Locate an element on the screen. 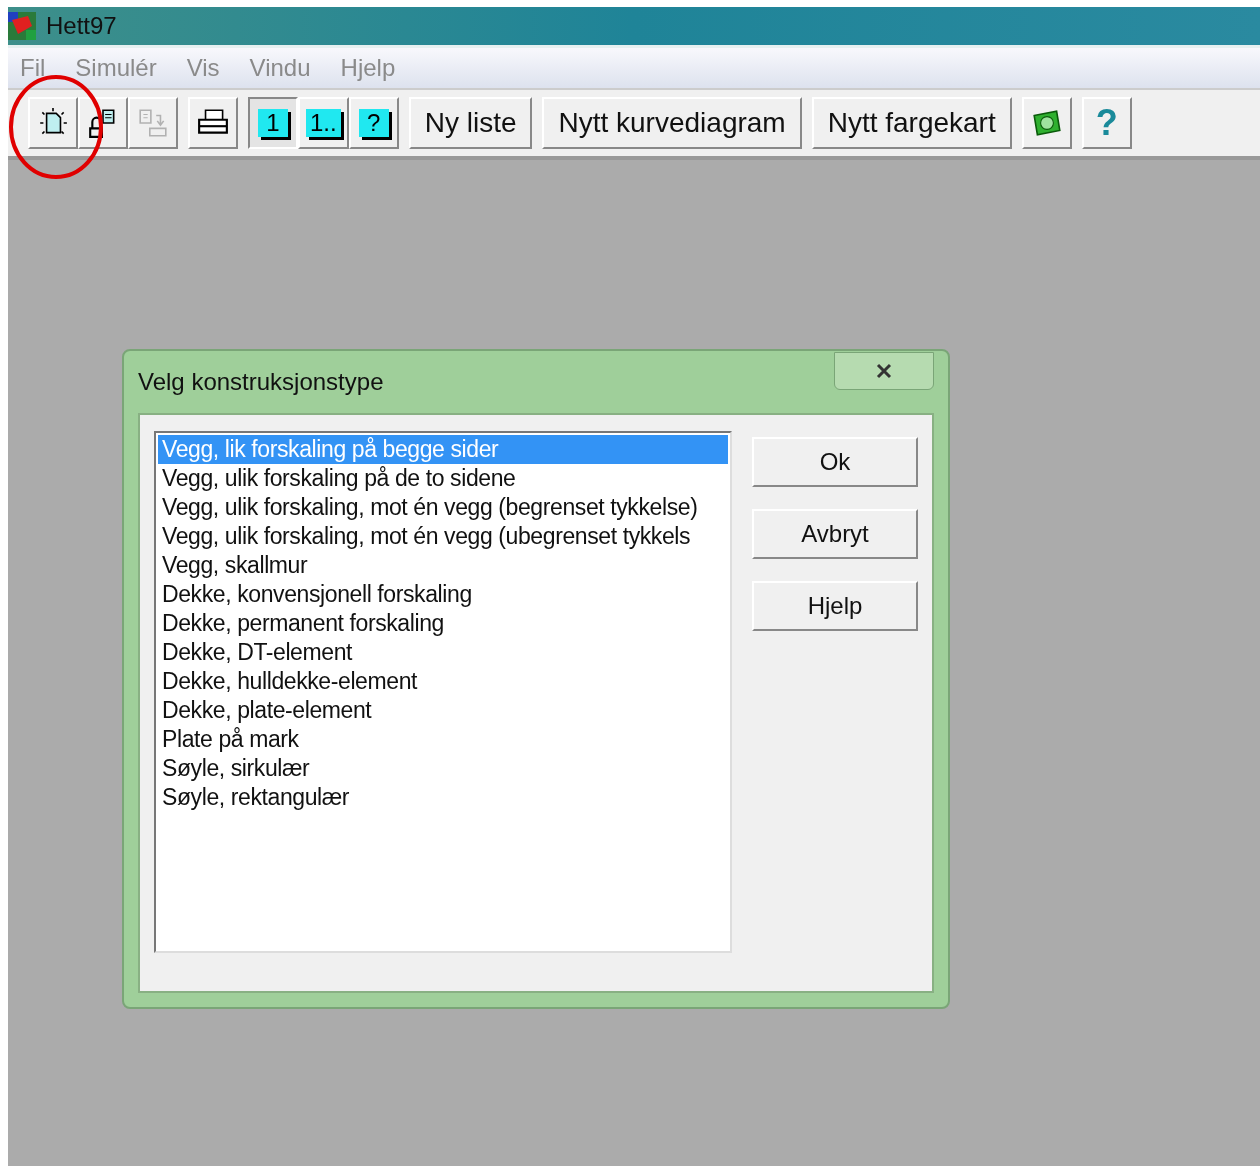 The image size is (1260, 1166). app-icon is located at coordinates (22, 26).